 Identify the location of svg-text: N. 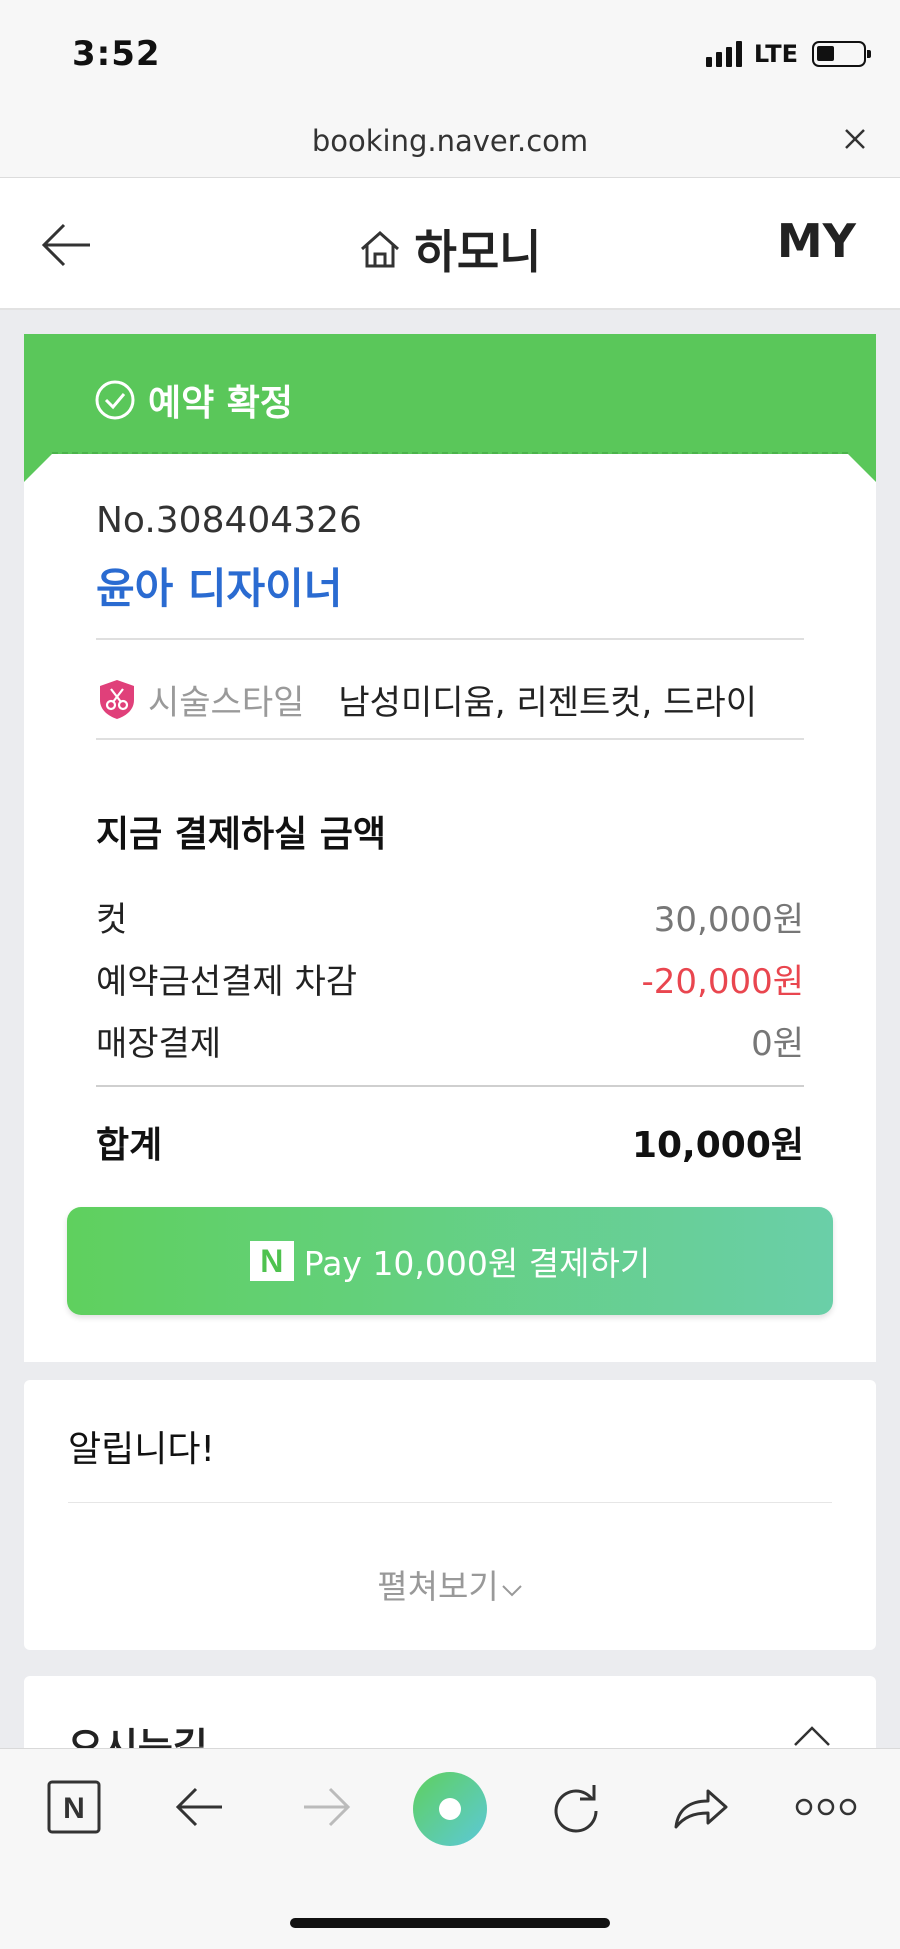
(74, 1808).